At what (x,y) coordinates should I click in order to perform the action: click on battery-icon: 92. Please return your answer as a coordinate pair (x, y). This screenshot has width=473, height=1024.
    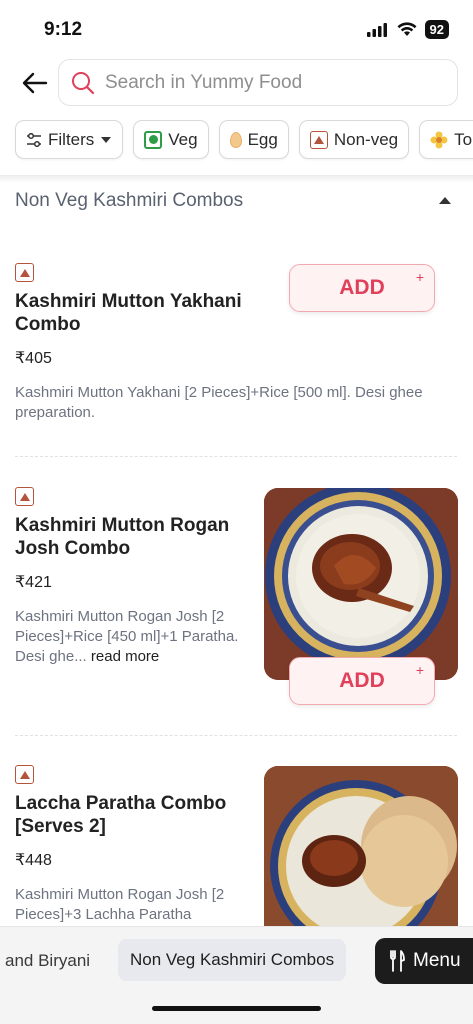
    Looking at the image, I should click on (436, 29).